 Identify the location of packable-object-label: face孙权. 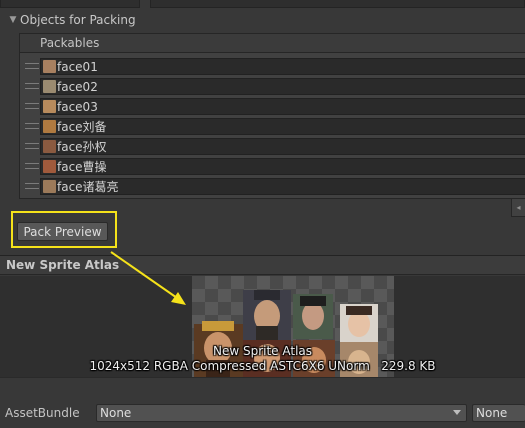
(82, 147).